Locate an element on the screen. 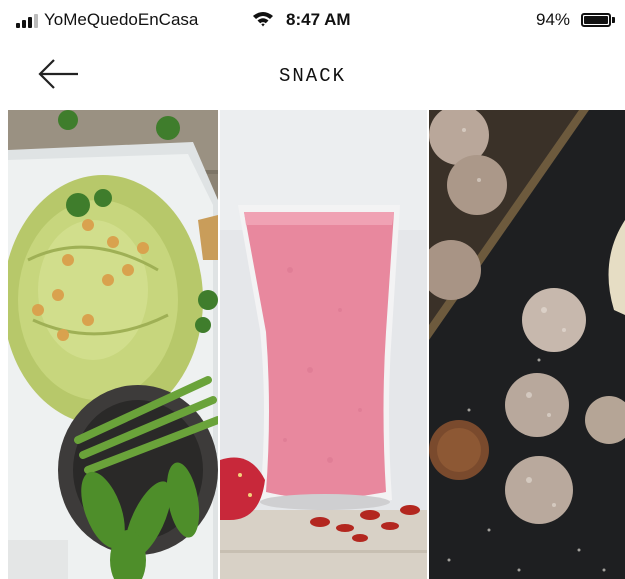  battery-icon is located at coordinates (596, 20).